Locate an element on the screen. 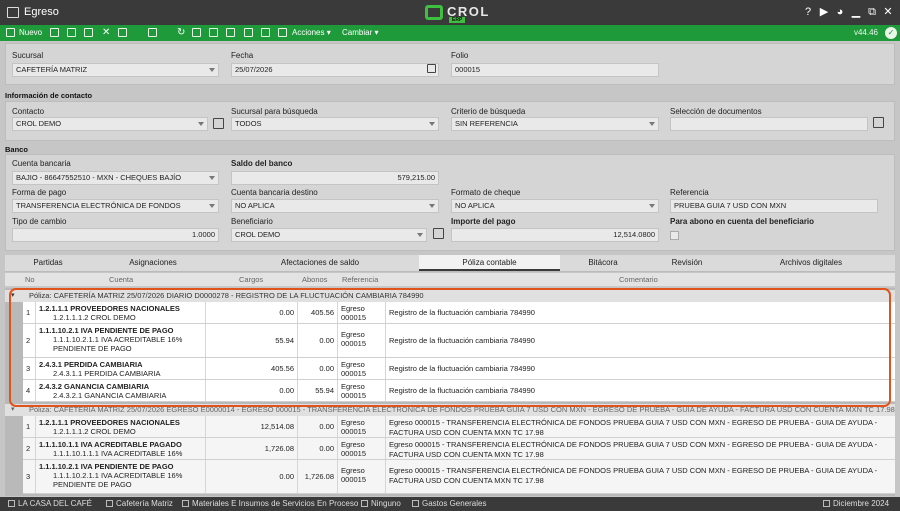  cargo-value: 12,514.08 is located at coordinates (252, 426).